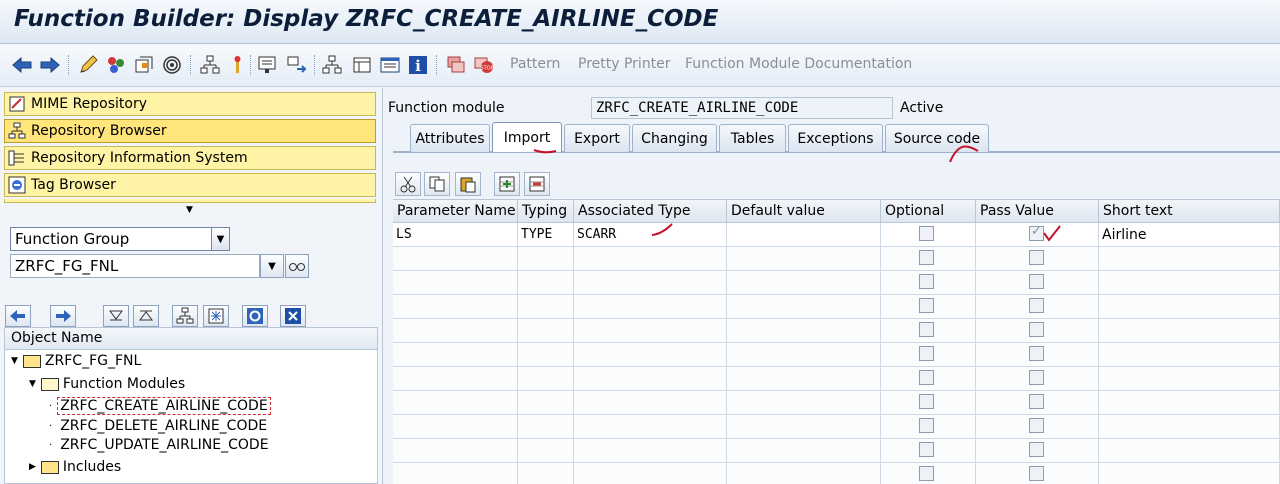 The height and width of the screenshot is (484, 1280). I want to click on column-header: Short text, so click(1189, 211).